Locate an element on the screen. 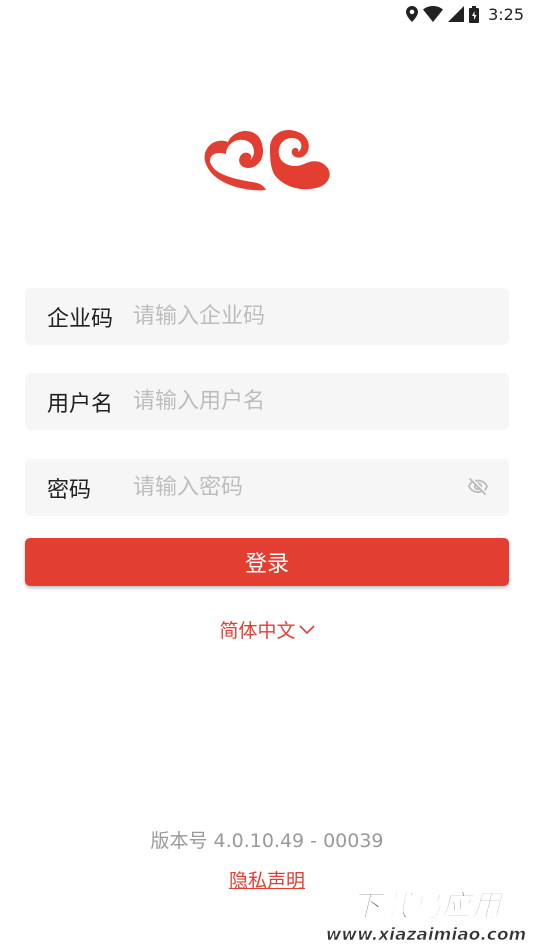 The width and height of the screenshot is (534, 950). chevron-down-icon is located at coordinates (306, 629).